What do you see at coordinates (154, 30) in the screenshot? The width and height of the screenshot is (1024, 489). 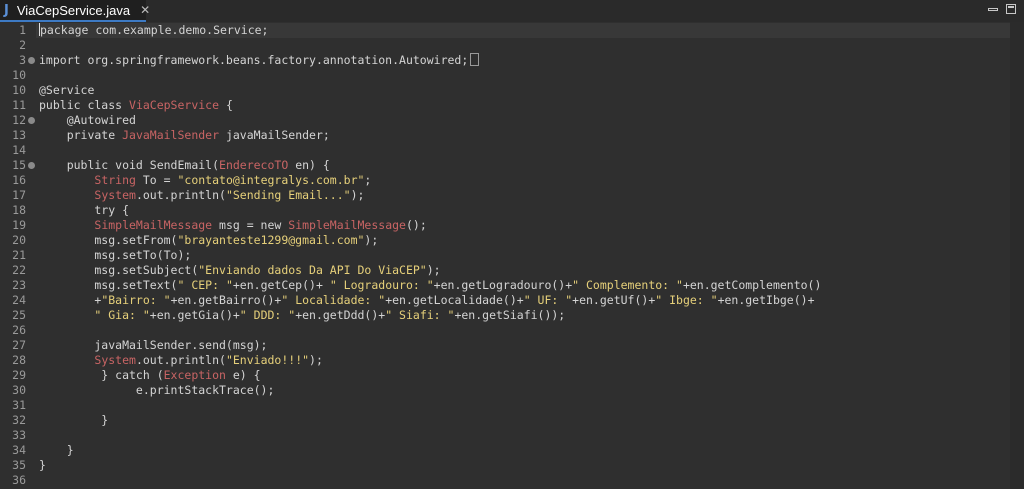 I see `code-line-text: package com.example.demo.Service;` at bounding box center [154, 30].